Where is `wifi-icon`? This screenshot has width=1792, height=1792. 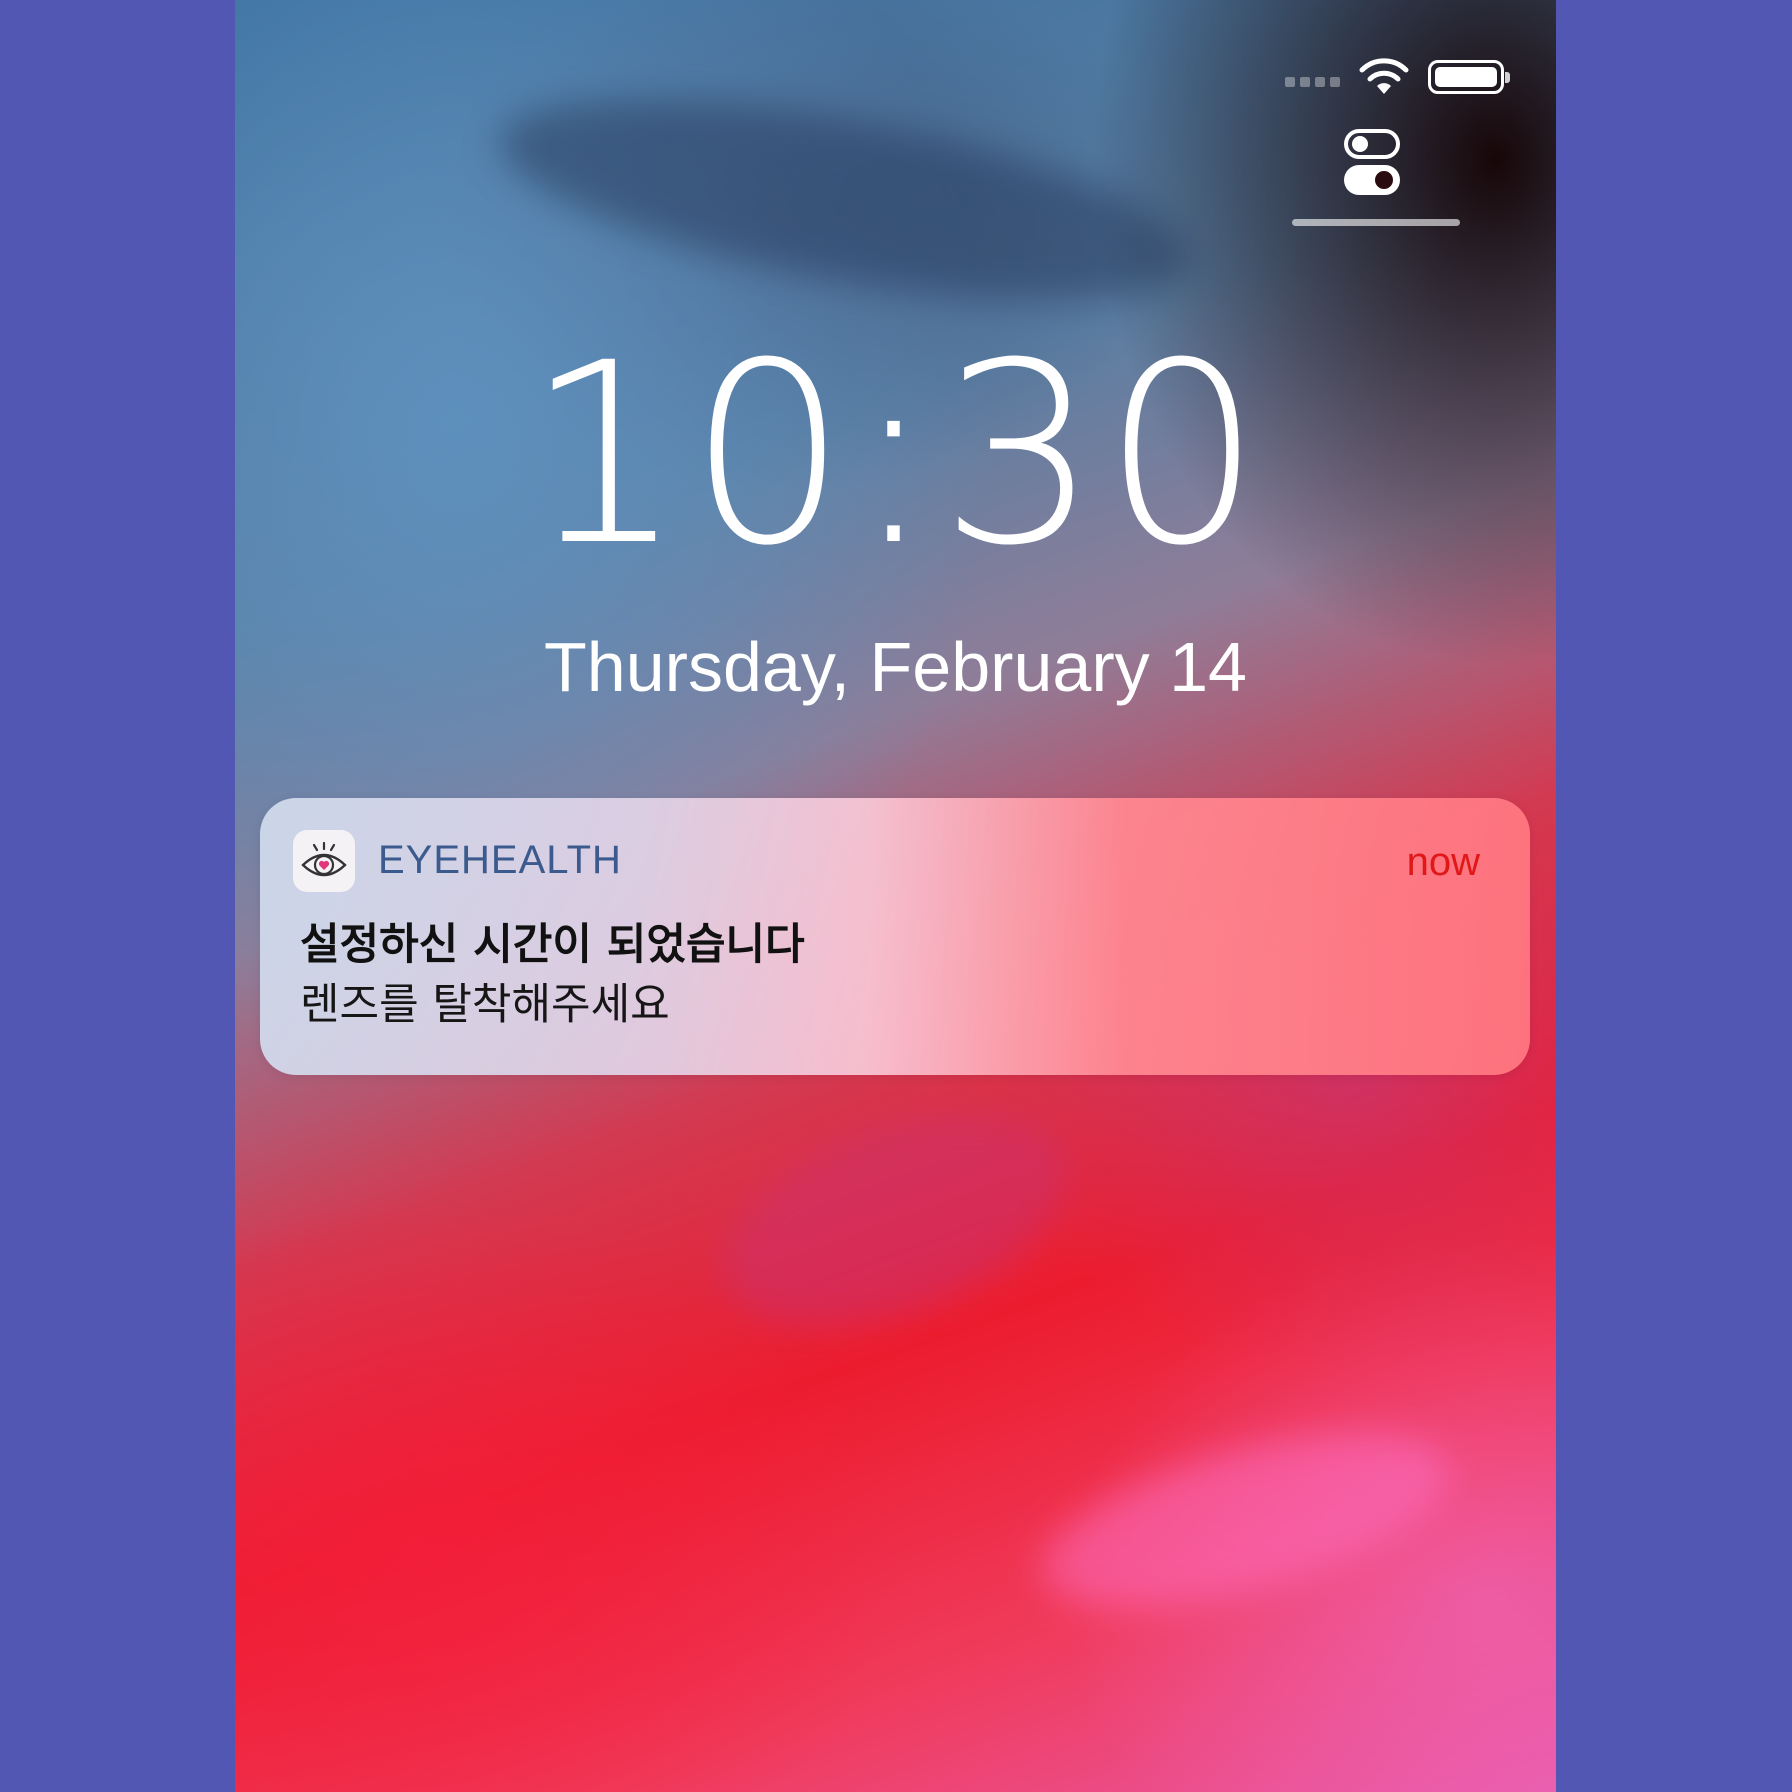
wifi-icon is located at coordinates (1384, 76).